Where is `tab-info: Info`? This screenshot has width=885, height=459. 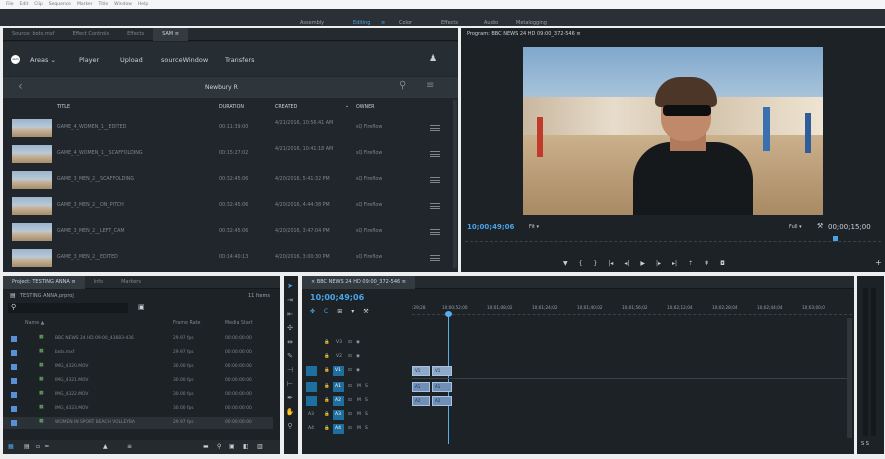
tab-info: Info is located at coordinates (98, 282).